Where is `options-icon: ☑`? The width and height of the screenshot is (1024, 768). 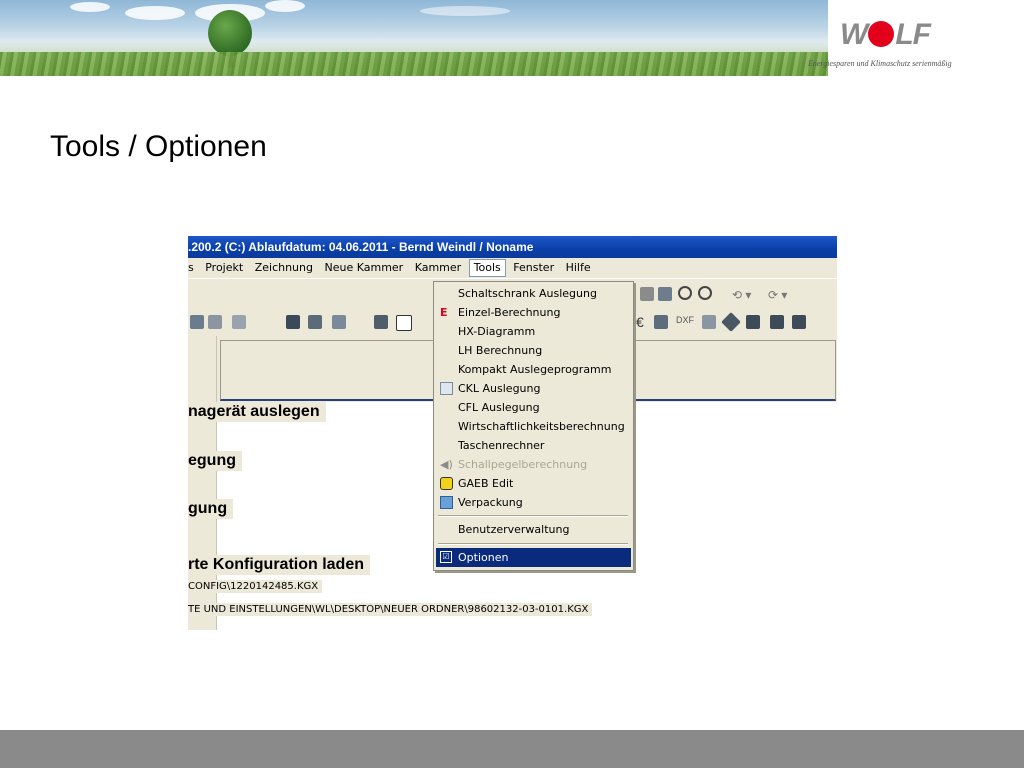 options-icon: ☑ is located at coordinates (446, 557).